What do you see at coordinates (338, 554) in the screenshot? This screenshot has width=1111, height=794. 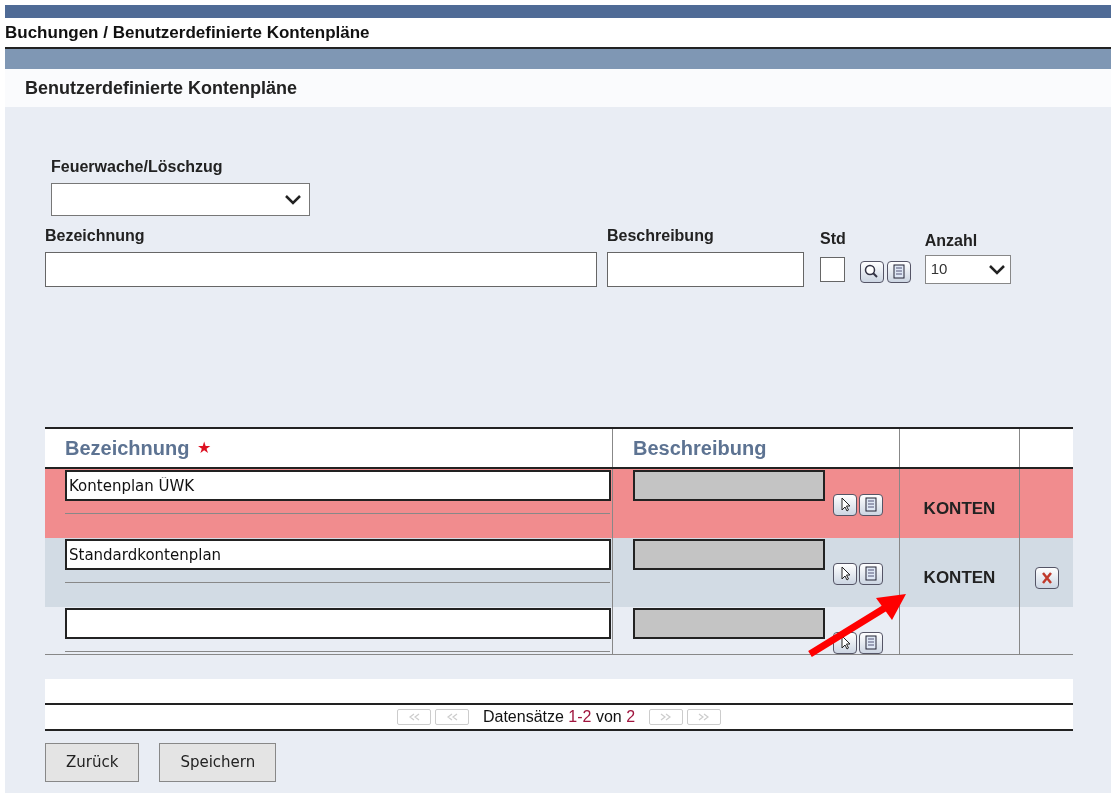 I see `name-input: Standardkontenplan` at bounding box center [338, 554].